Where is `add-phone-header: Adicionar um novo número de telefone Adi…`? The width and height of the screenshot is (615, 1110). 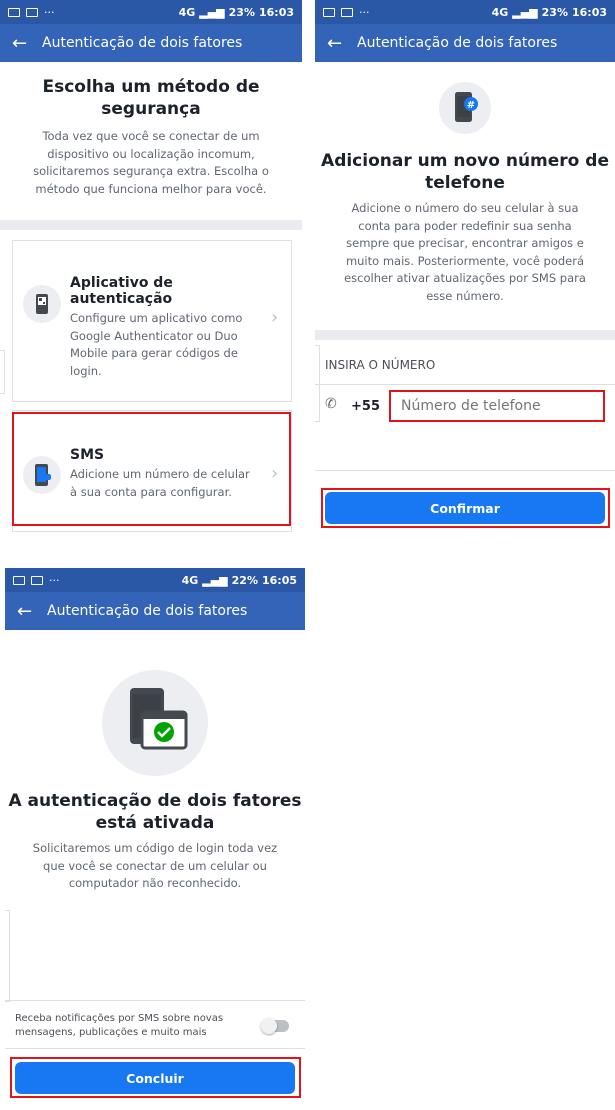
add-phone-header: Adicionar um novo número de telefone Adi… is located at coordinates (465, 227).